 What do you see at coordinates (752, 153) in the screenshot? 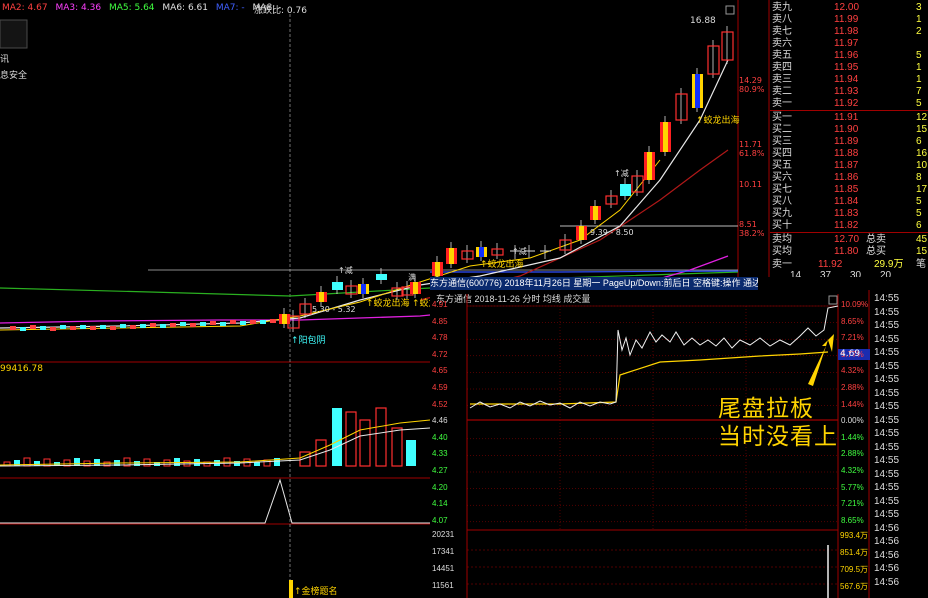
I see `axis-pct-2: 61.8%` at bounding box center [752, 153].